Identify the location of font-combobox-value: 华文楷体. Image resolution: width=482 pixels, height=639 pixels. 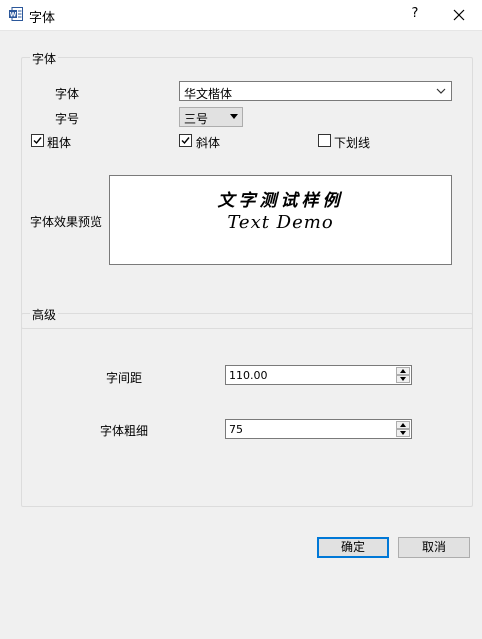
(208, 94).